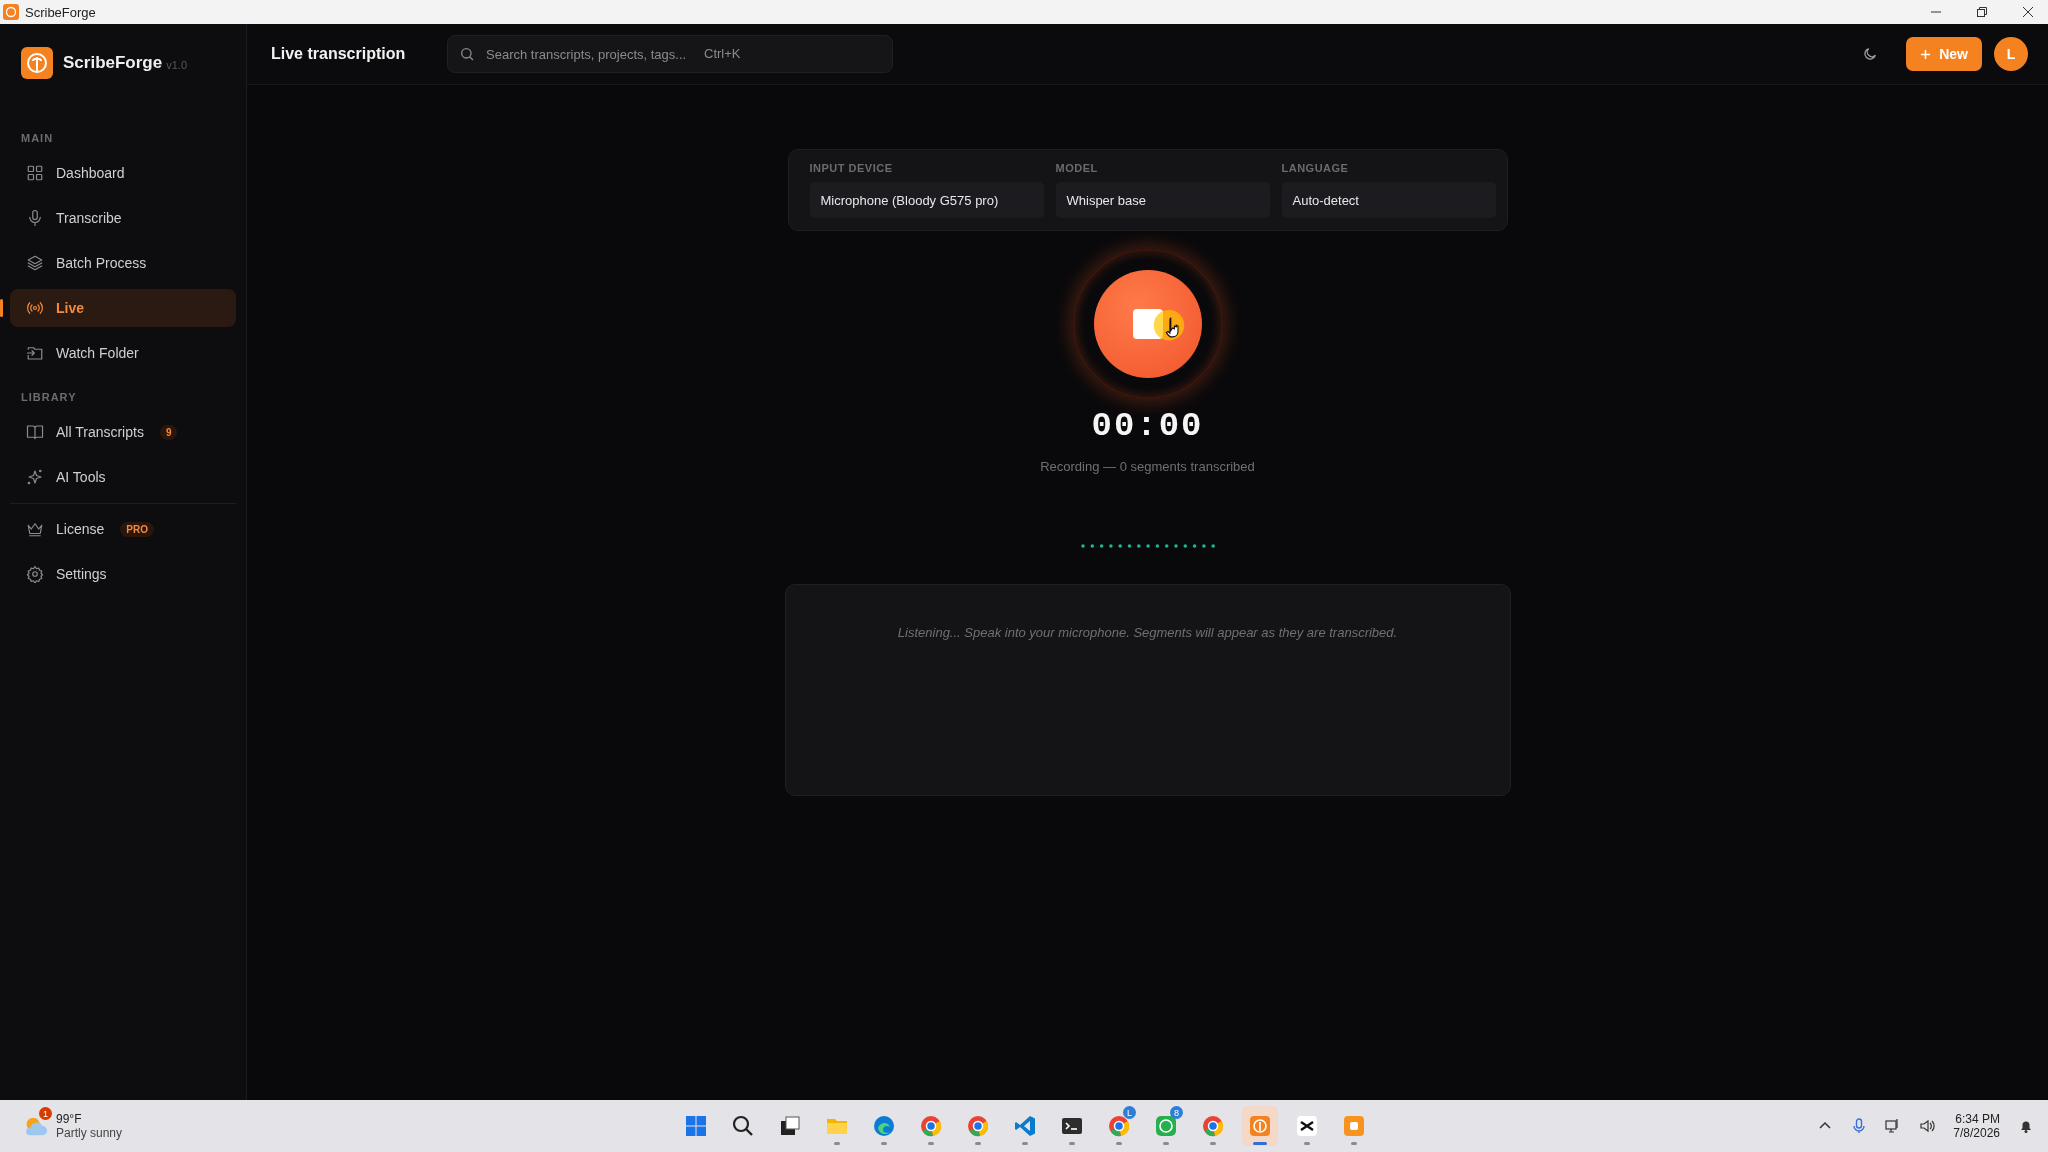 The width and height of the screenshot is (2048, 1152). I want to click on sidebar-item: Dashboard, so click(123, 173).